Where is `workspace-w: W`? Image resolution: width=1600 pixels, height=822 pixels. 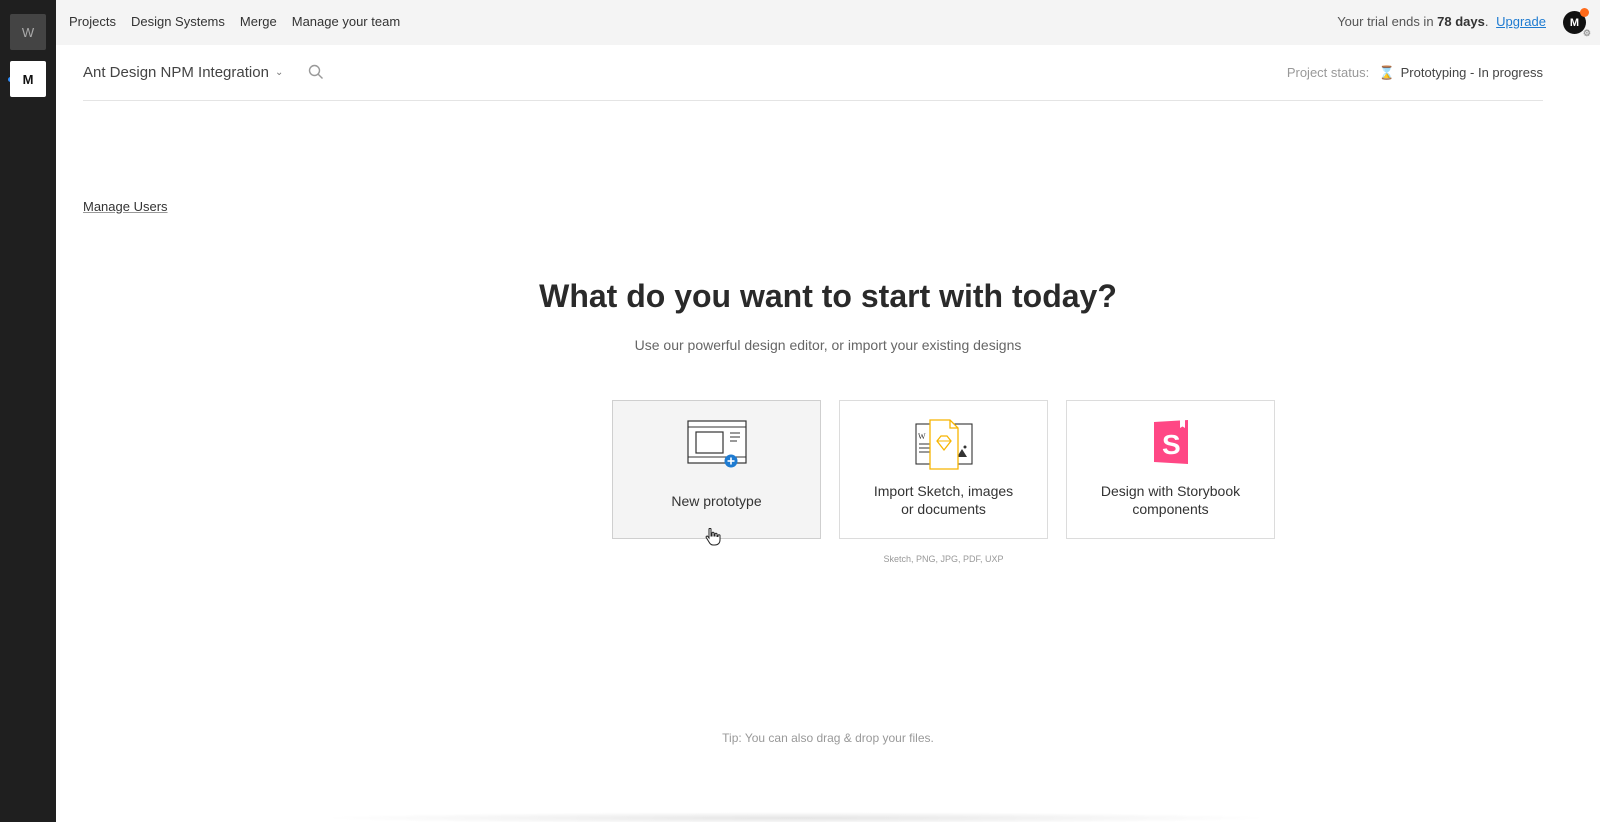 workspace-w: W is located at coordinates (28, 32).